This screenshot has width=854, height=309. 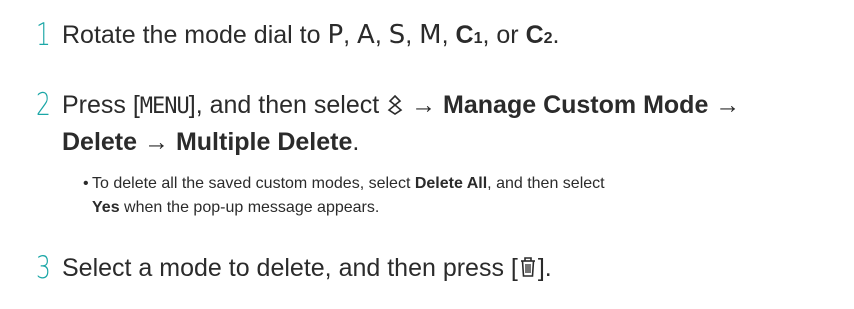 What do you see at coordinates (106, 207) in the screenshot?
I see `option-yes: Yes` at bounding box center [106, 207].